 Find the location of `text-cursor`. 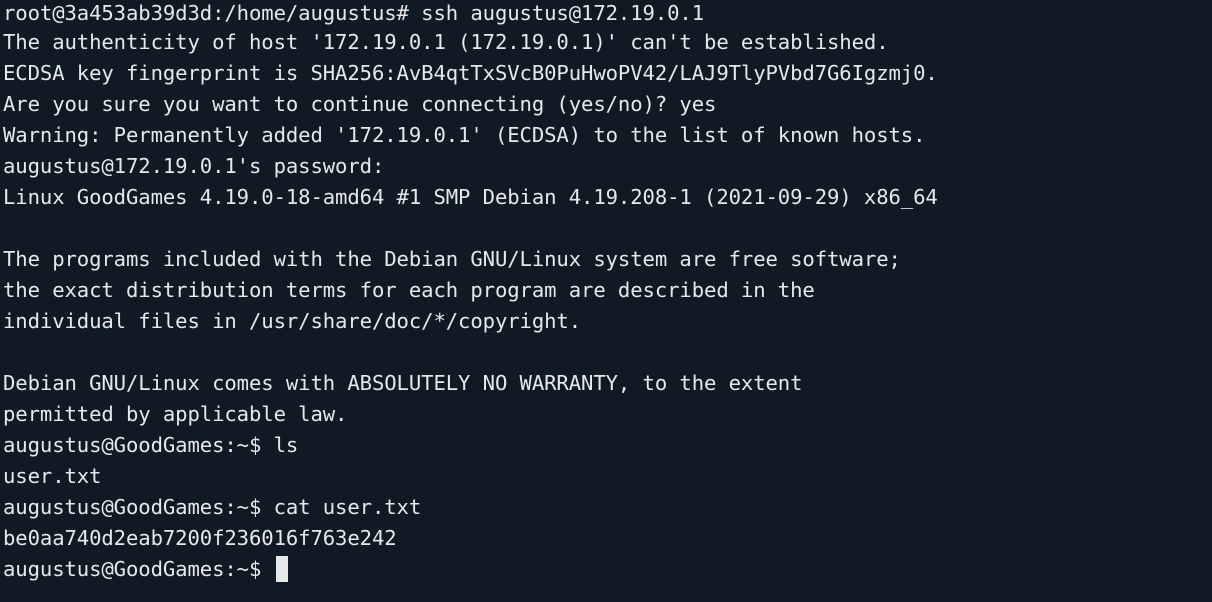

text-cursor is located at coordinates (281, 569).